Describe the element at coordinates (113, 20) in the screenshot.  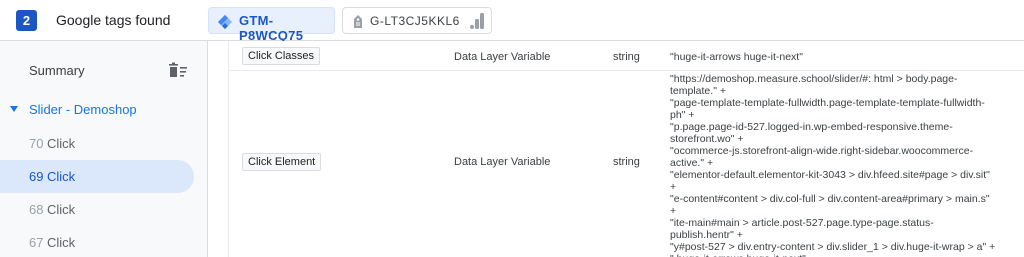
I see `tags-found-label: Google tags found` at that location.